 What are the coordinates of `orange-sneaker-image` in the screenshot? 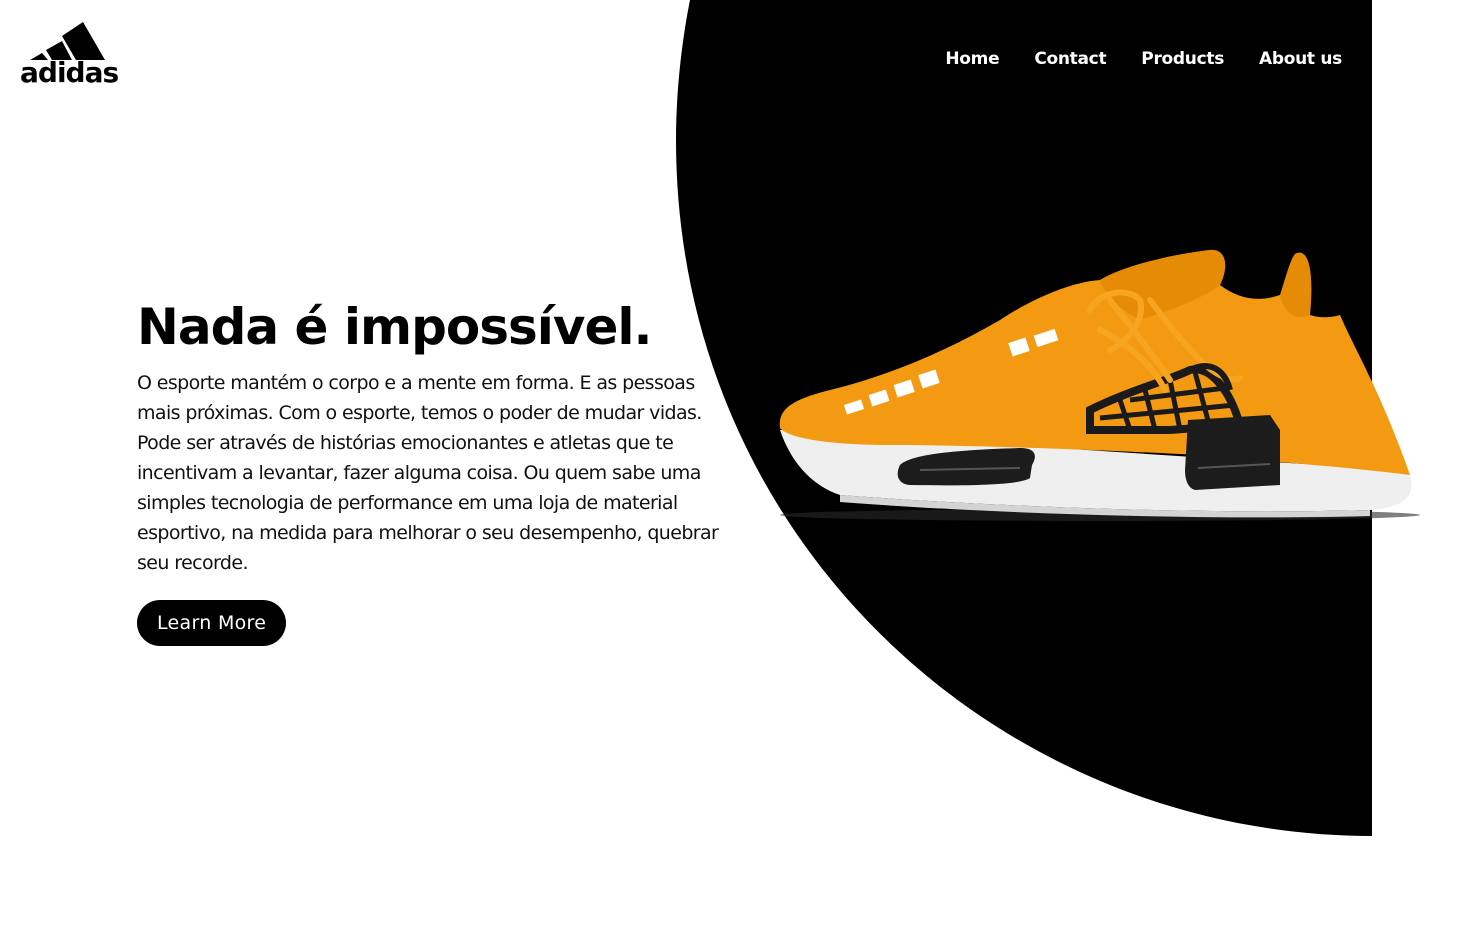 It's located at (1099, 385).